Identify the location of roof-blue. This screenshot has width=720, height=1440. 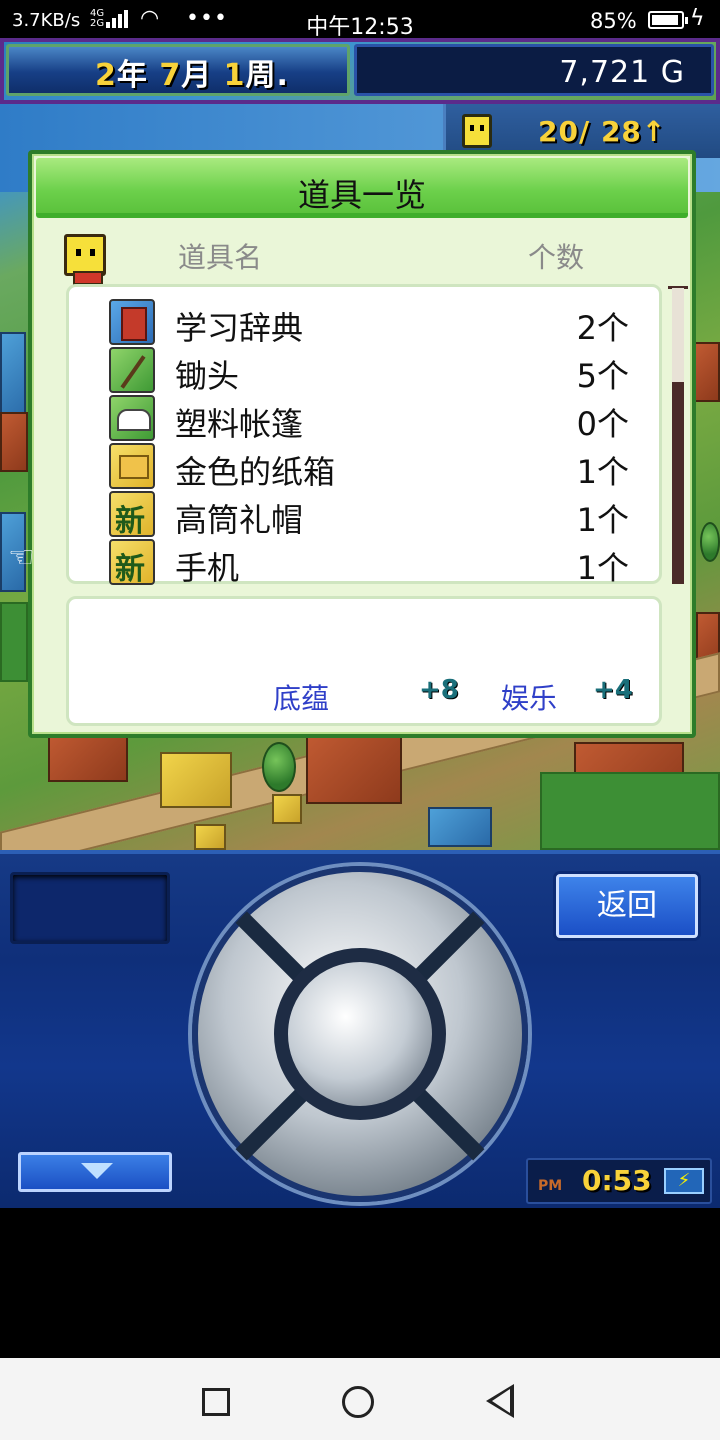
(460, 827).